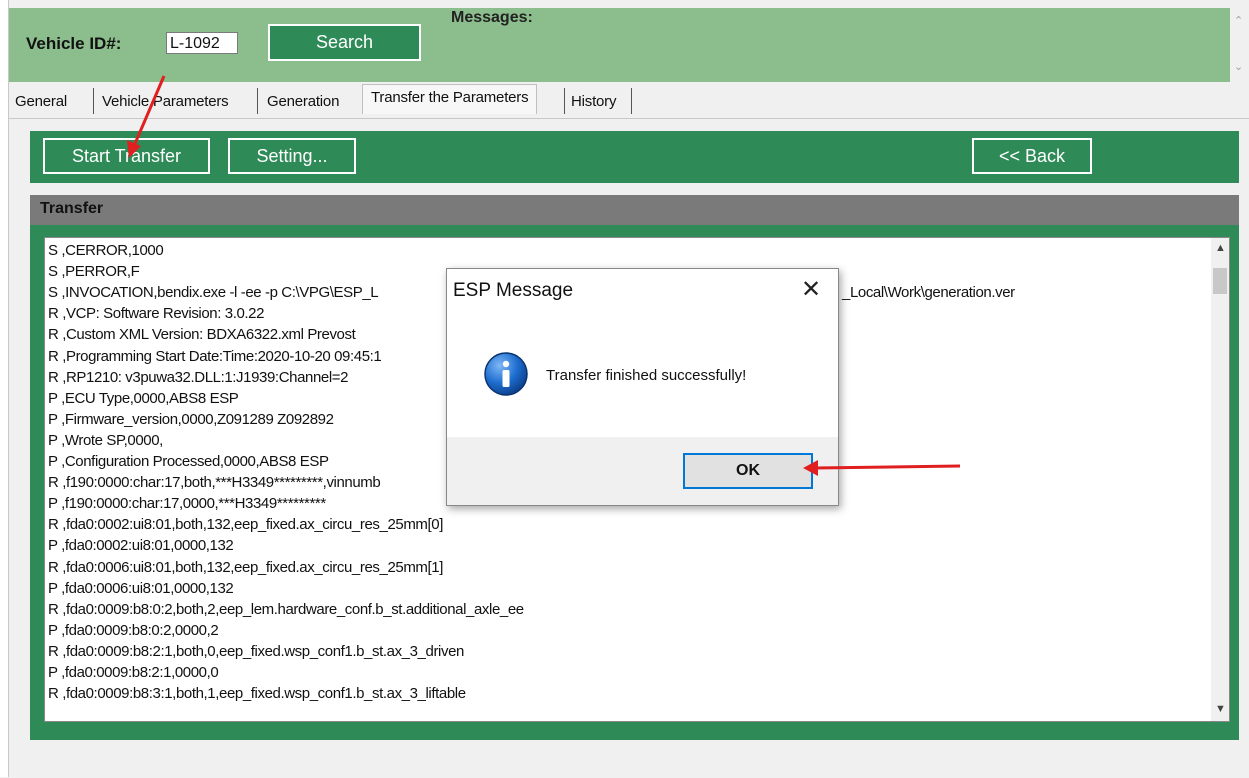  What do you see at coordinates (143, 398) in the screenshot?
I see `log-line: P ,ECU Type,0000,ABS8 ESP` at bounding box center [143, 398].